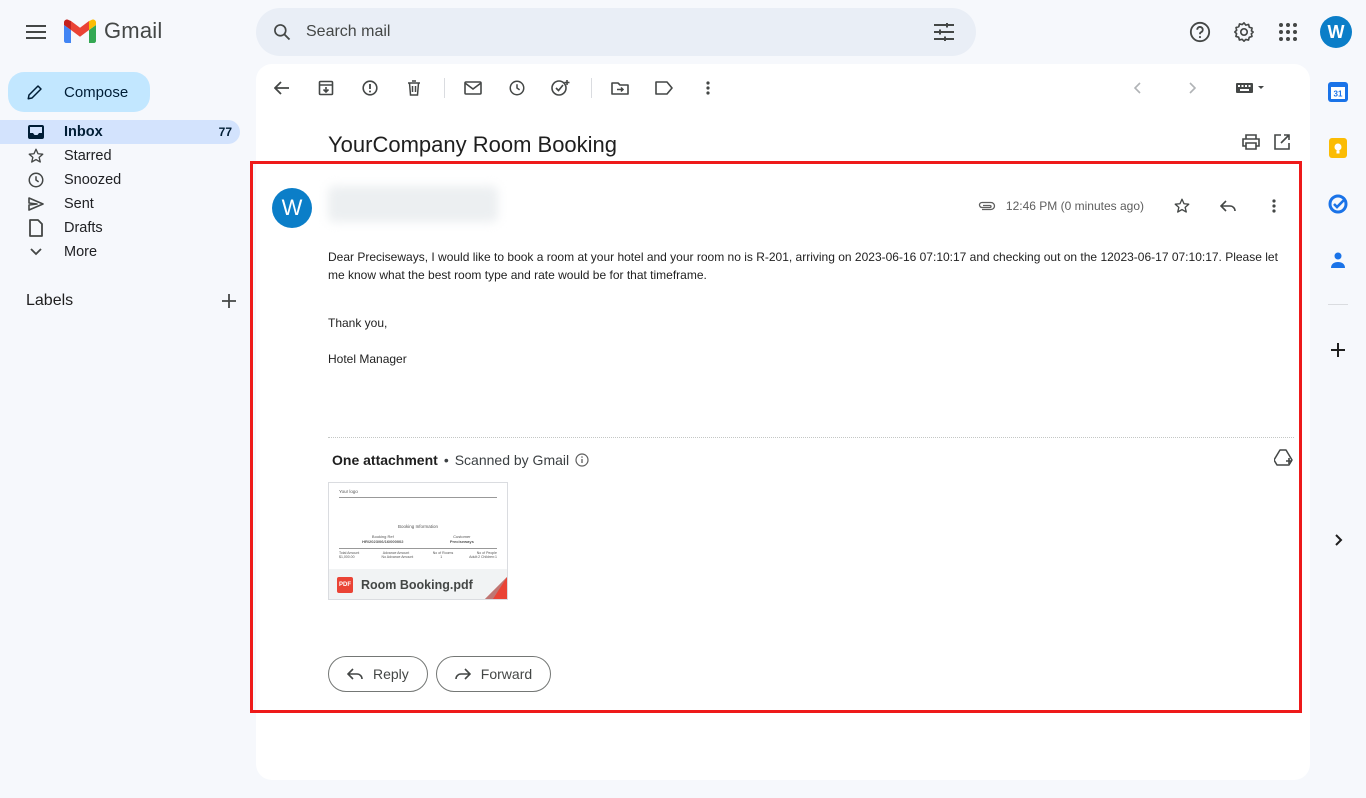 The height and width of the screenshot is (798, 1366). I want to click on contacts-app-button, so click(1338, 260).